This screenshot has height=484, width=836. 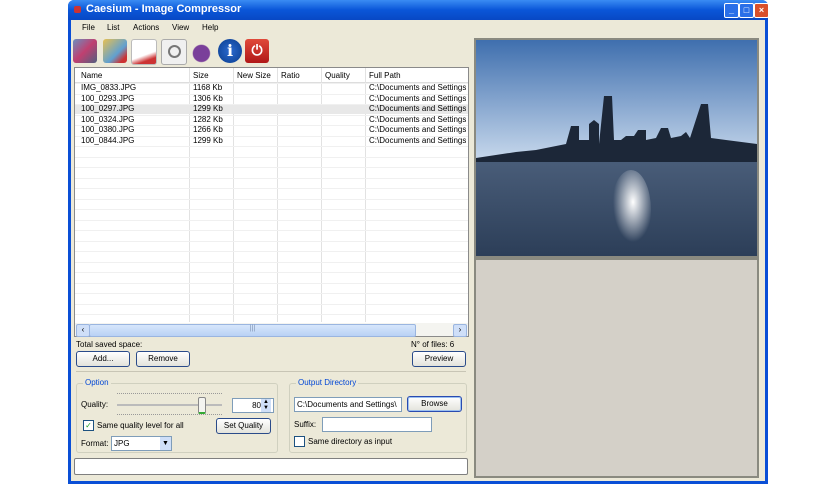 I want to click on toolbar: i ⏻, so click(x=173, y=52).